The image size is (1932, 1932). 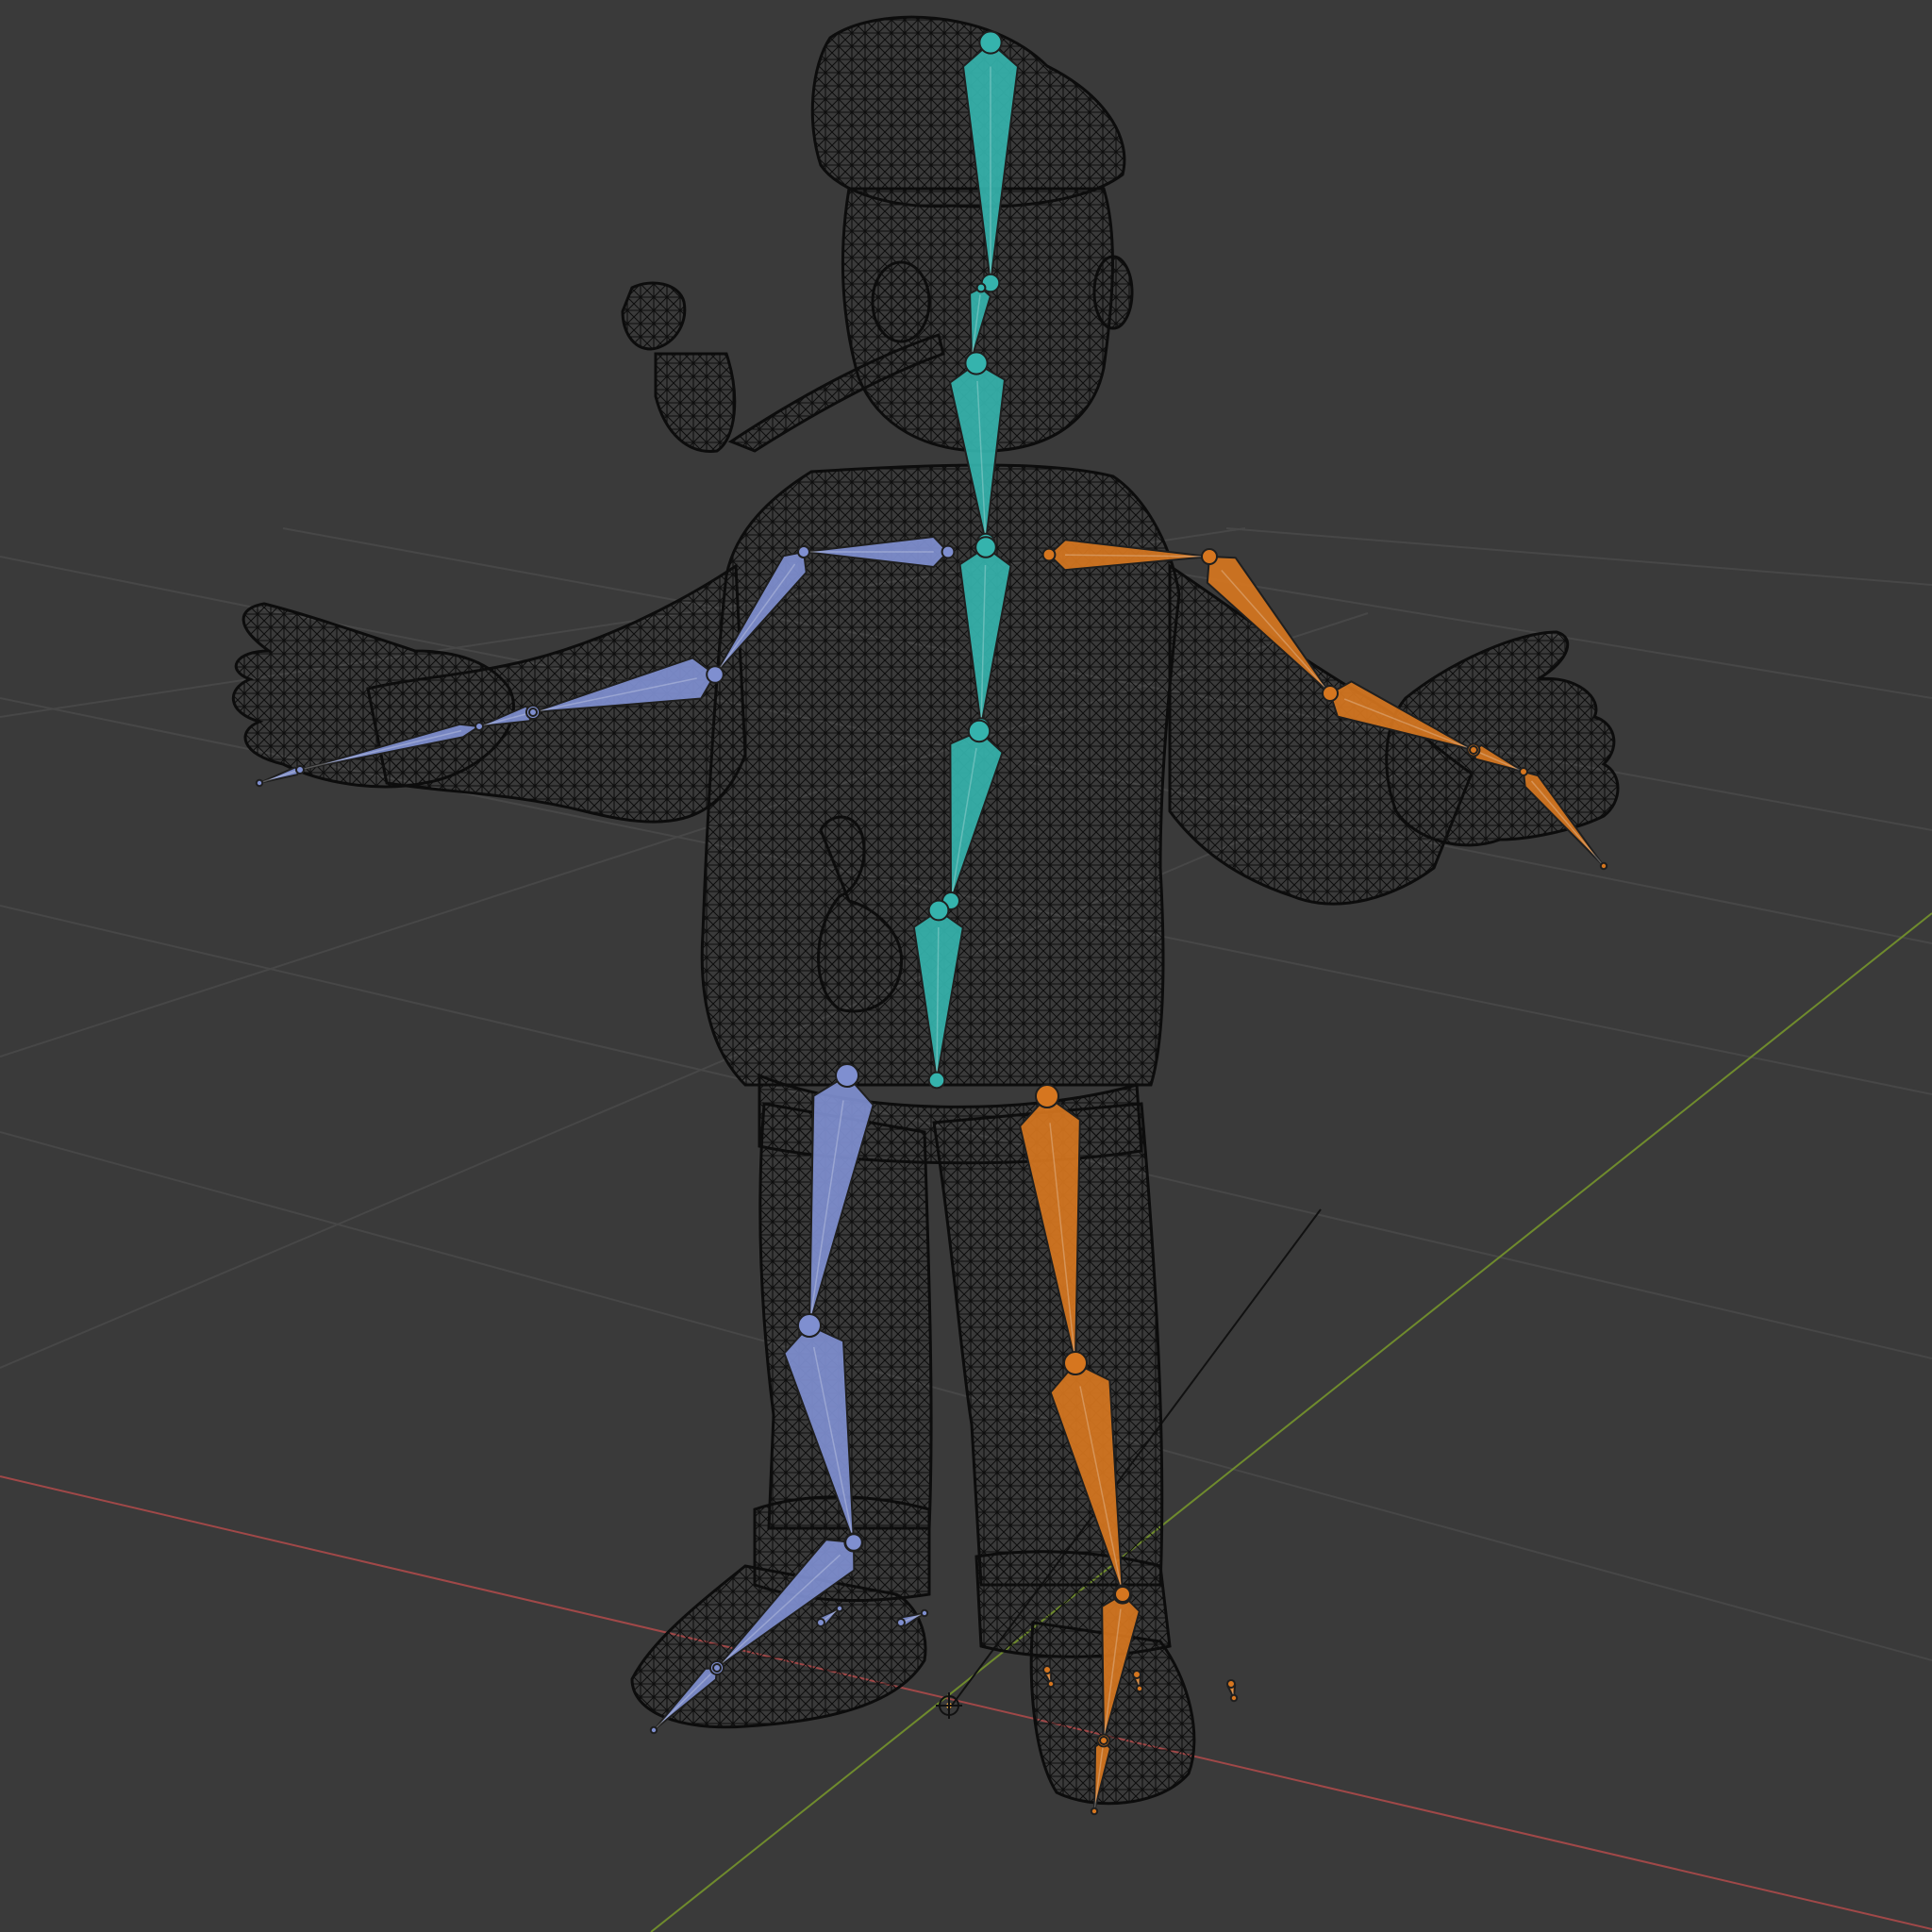 What do you see at coordinates (901, 301) in the screenshot?
I see `mesh-ear-left` at bounding box center [901, 301].